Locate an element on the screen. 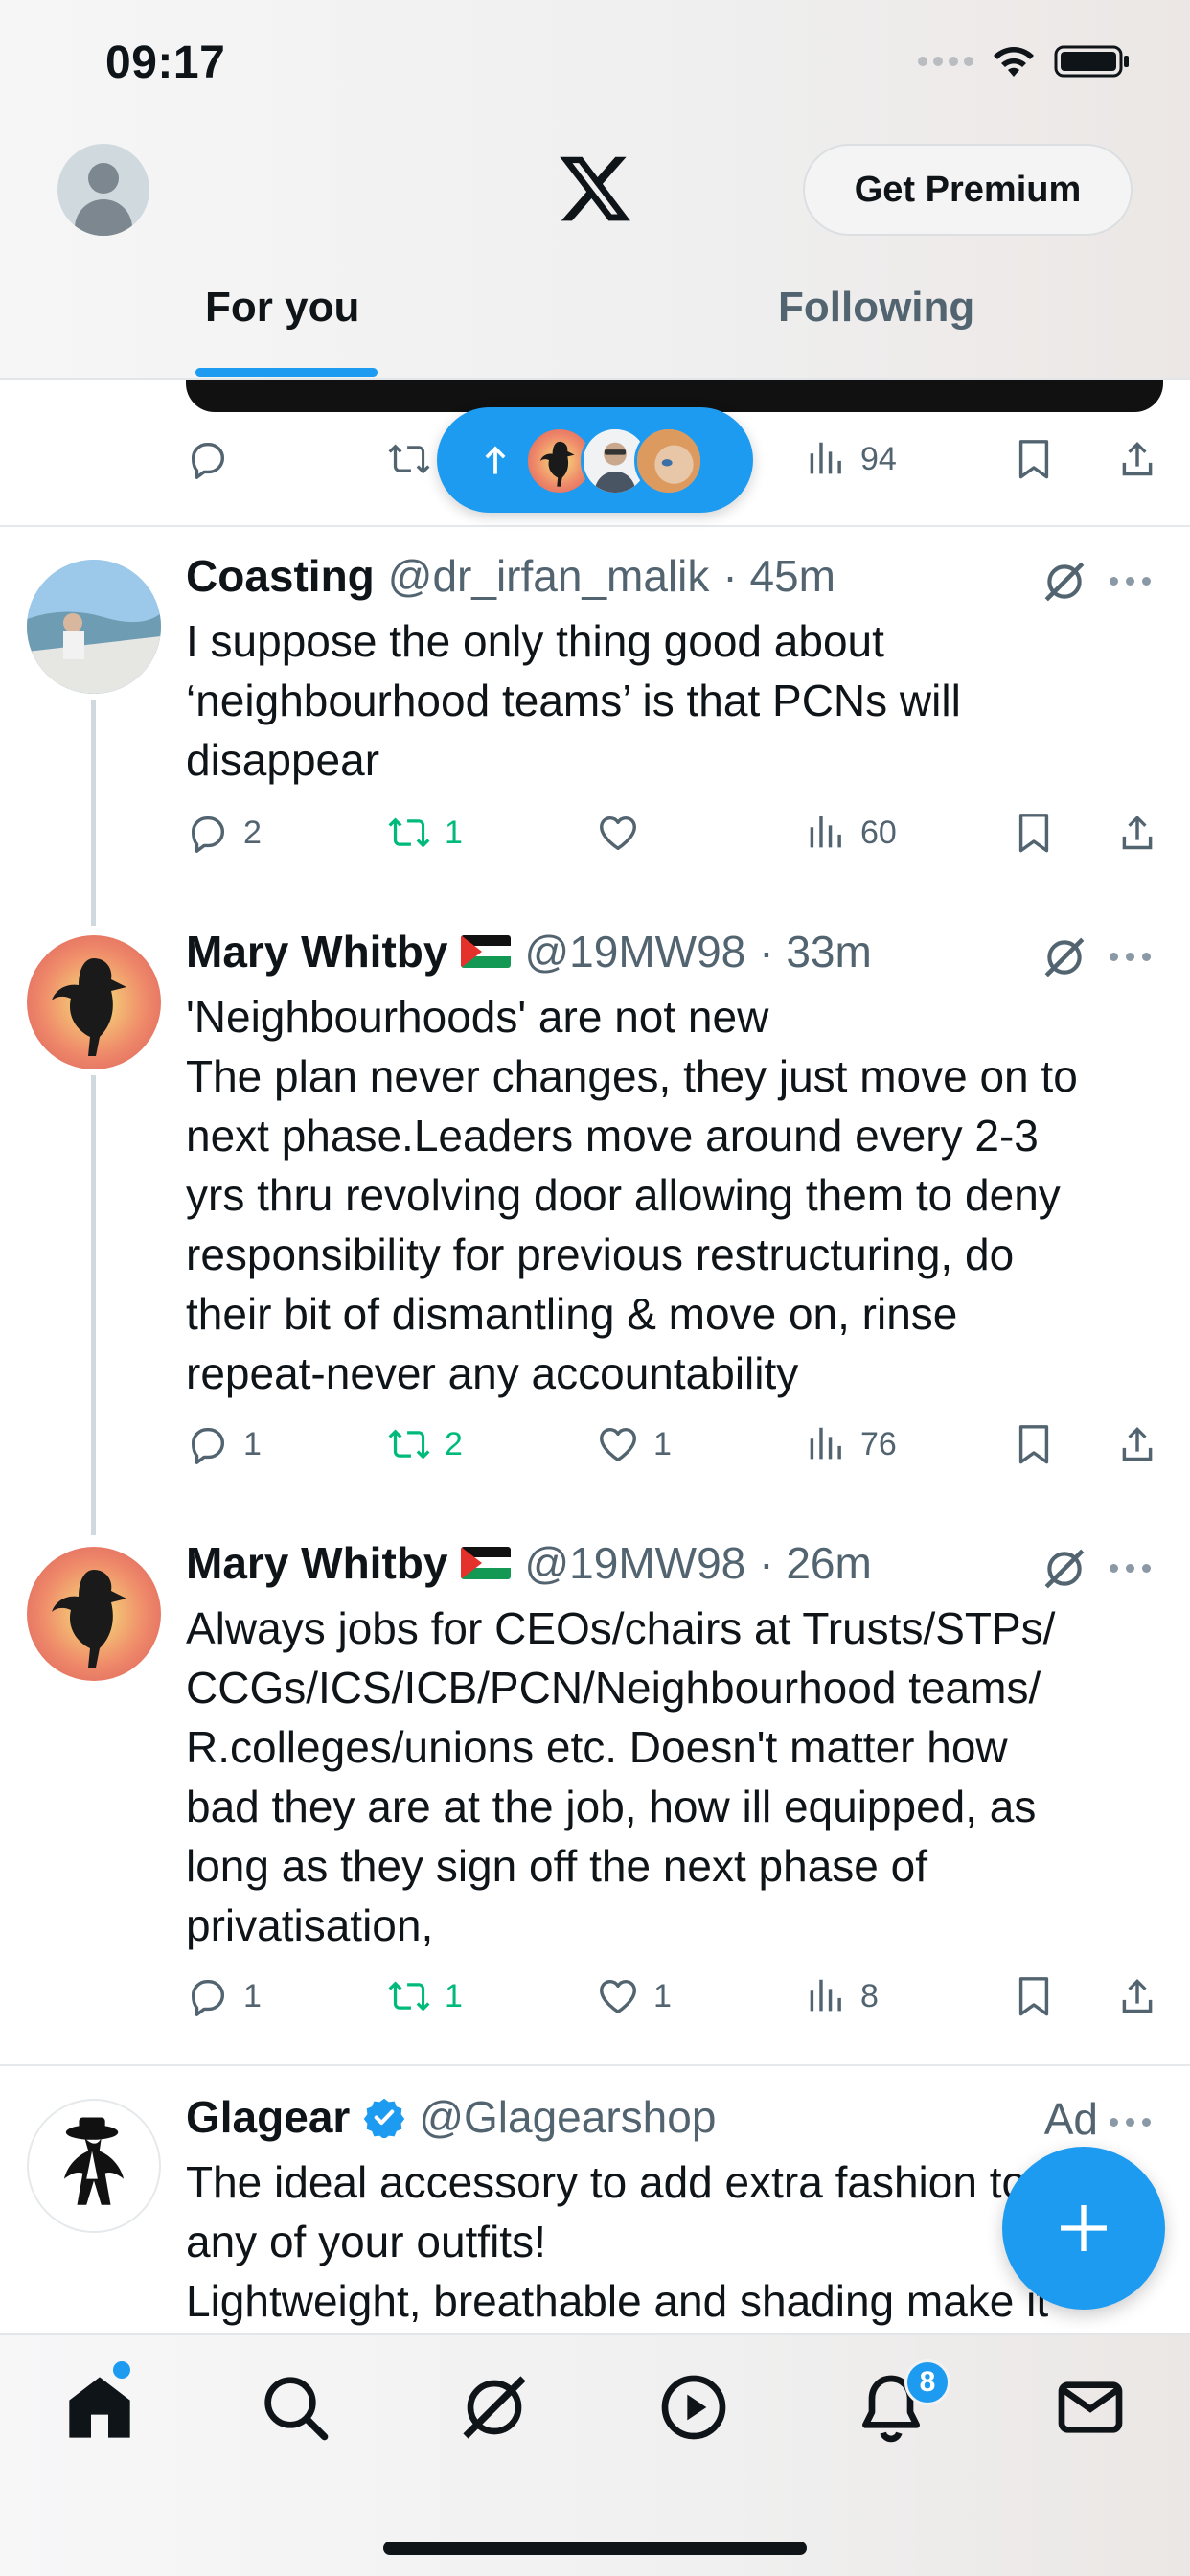 This screenshot has height=2576, width=1190. repost-button is located at coordinates (409, 459).